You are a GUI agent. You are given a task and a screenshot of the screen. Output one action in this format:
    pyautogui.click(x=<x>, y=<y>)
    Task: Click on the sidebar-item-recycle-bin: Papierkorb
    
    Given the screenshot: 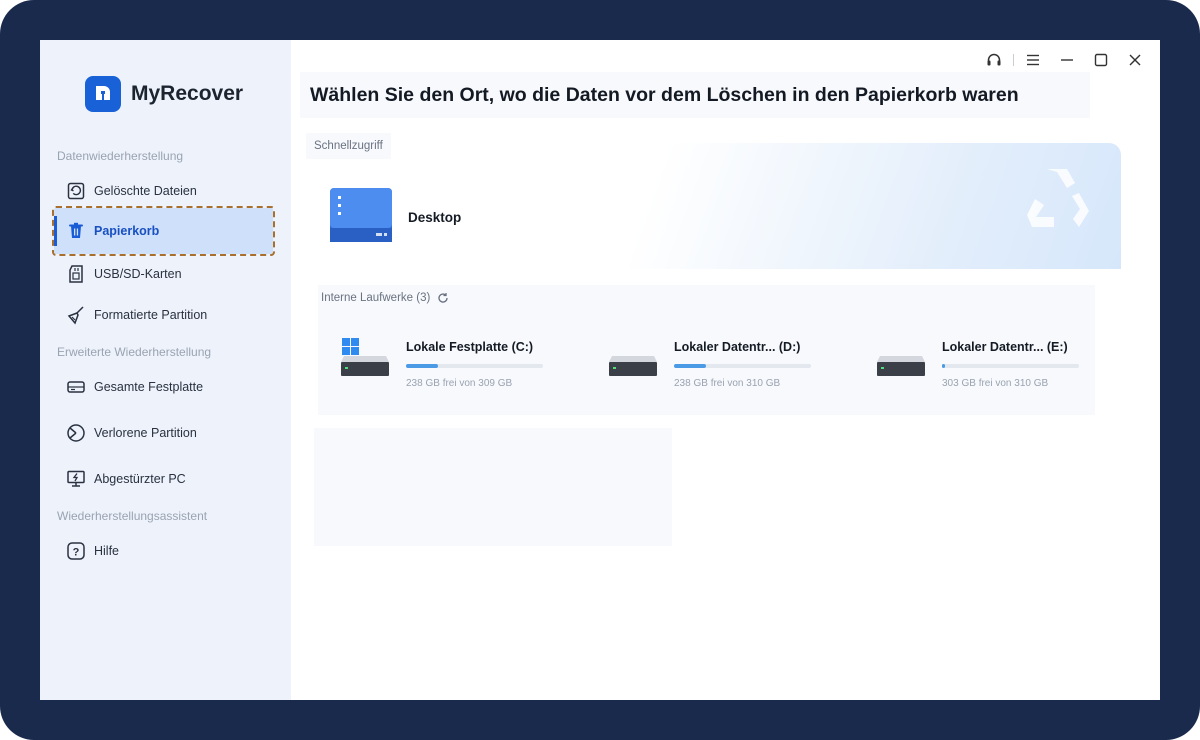 What is the action you would take?
    pyautogui.click(x=163, y=231)
    